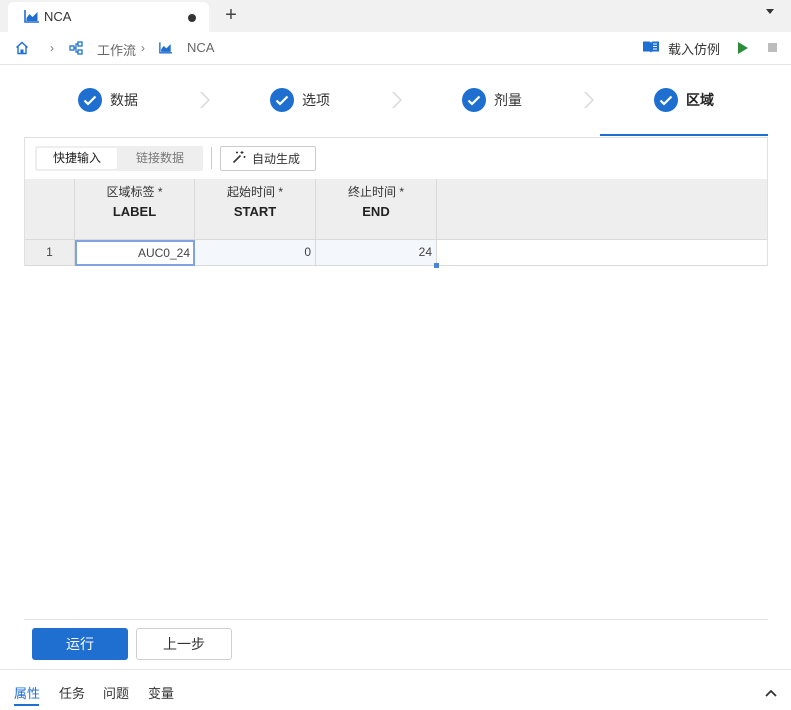  What do you see at coordinates (135, 253) in the screenshot?
I see `cell-label: AUC0_24` at bounding box center [135, 253].